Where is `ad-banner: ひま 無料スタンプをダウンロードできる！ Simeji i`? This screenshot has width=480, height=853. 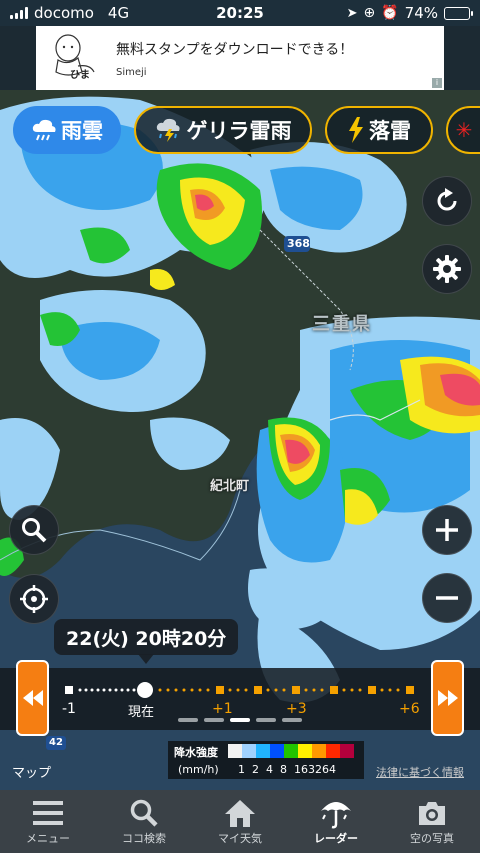 ad-banner: ひま 無料スタンプをダウンロードできる！ Simeji i is located at coordinates (240, 58).